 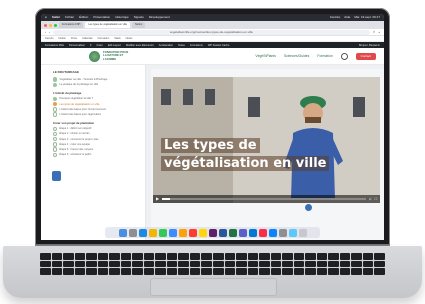 What do you see at coordinates (122, 17) in the screenshot?
I see `menubar-item: Historique` at bounding box center [122, 17].